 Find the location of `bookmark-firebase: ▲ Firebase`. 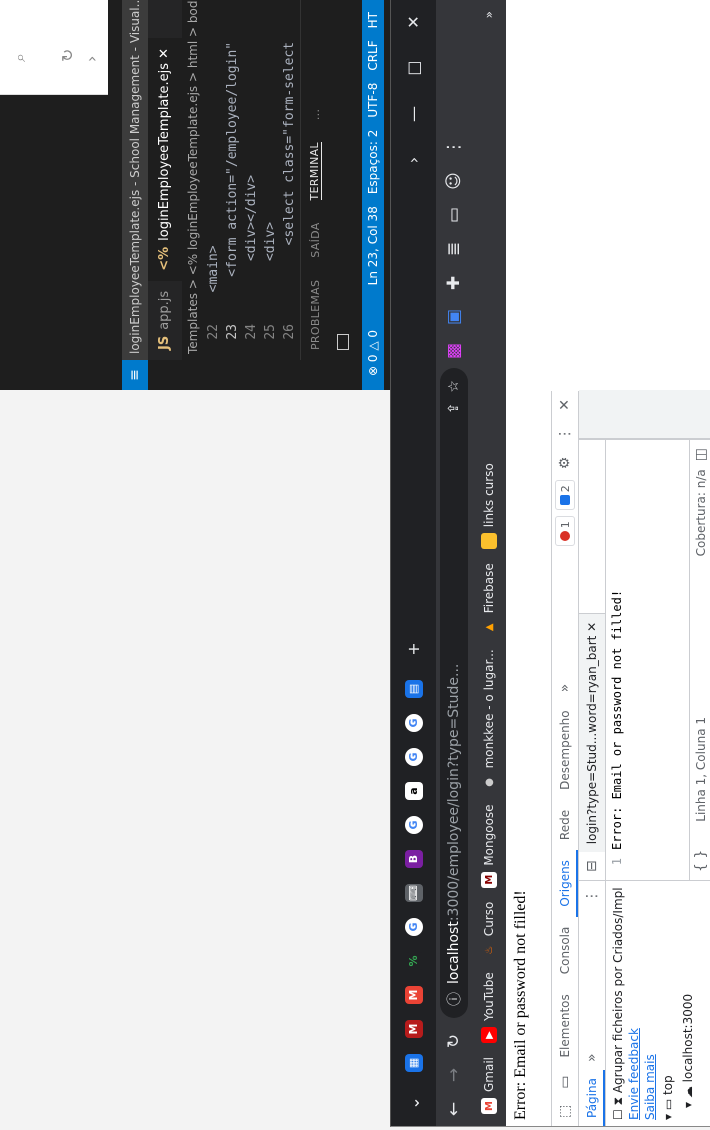

bookmark-firebase: ▲ Firebase is located at coordinates (489, 599).